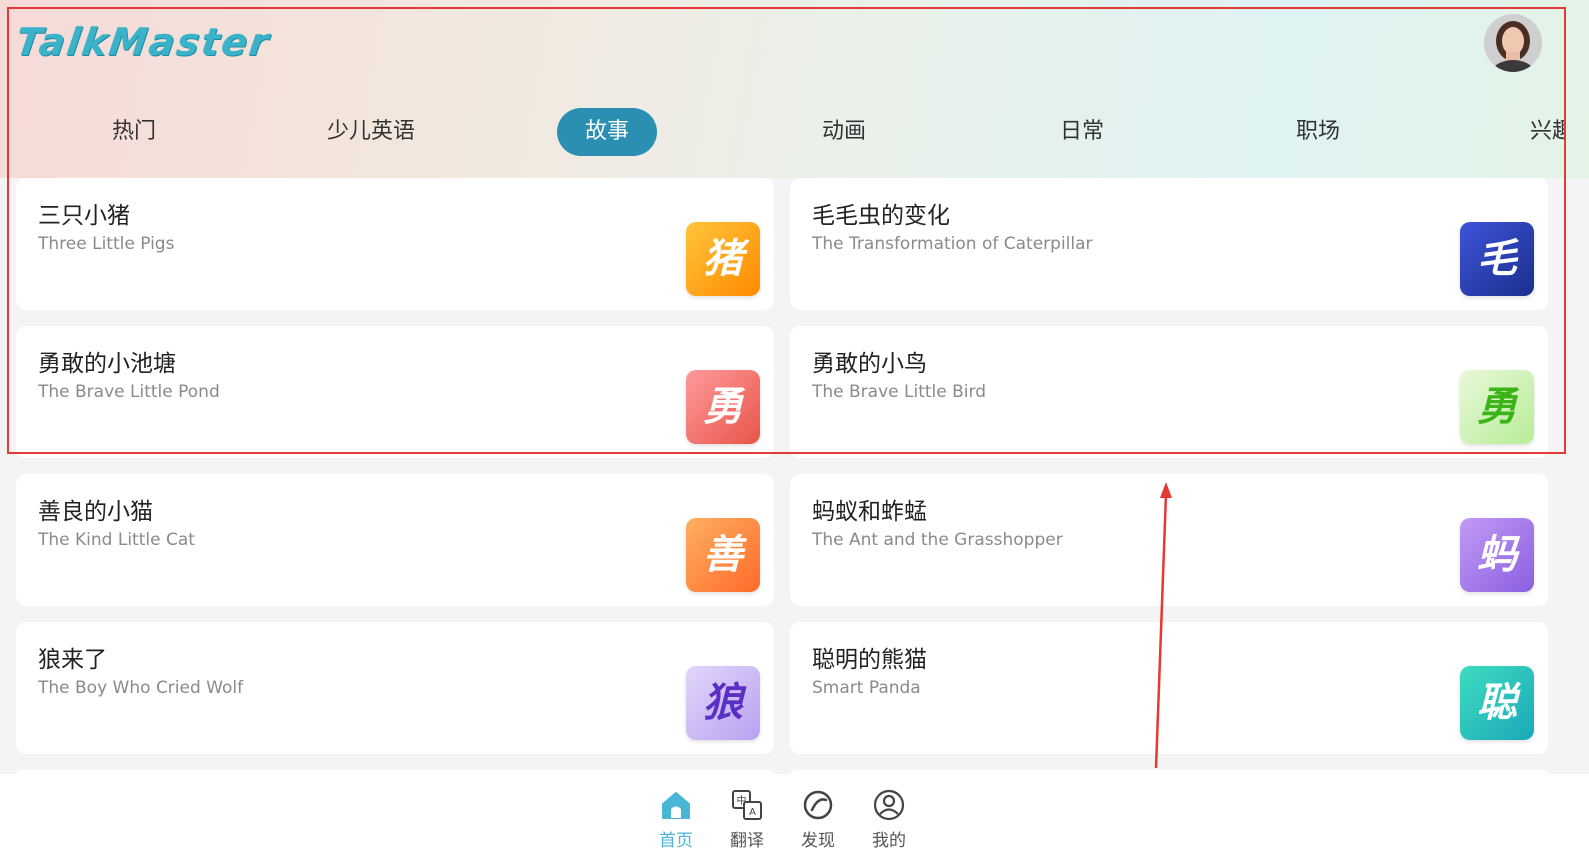 The image size is (1589, 866). What do you see at coordinates (1169, 244) in the screenshot?
I see `story-card: 毛毛虫的变化 The Transformation of Caterpillar 毛` at bounding box center [1169, 244].